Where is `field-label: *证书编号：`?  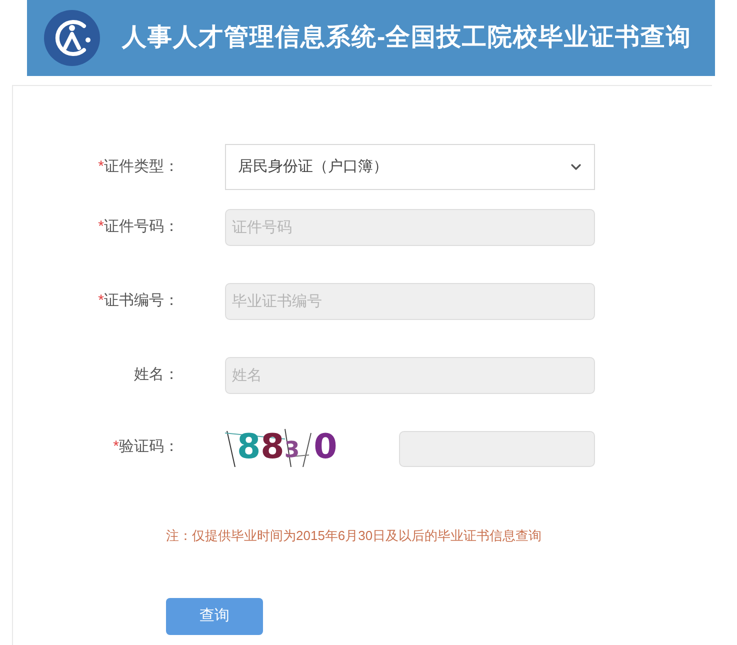
field-label: *证书编号： is located at coordinates (138, 301).